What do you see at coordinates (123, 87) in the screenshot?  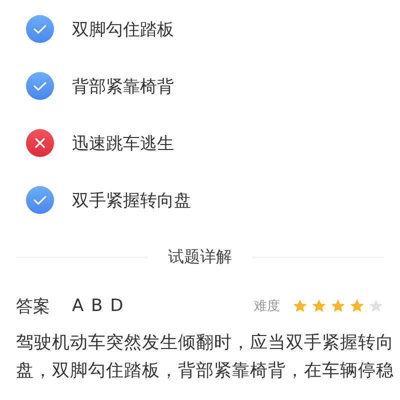 I see `option-label: 背部紧靠椅背` at bounding box center [123, 87].